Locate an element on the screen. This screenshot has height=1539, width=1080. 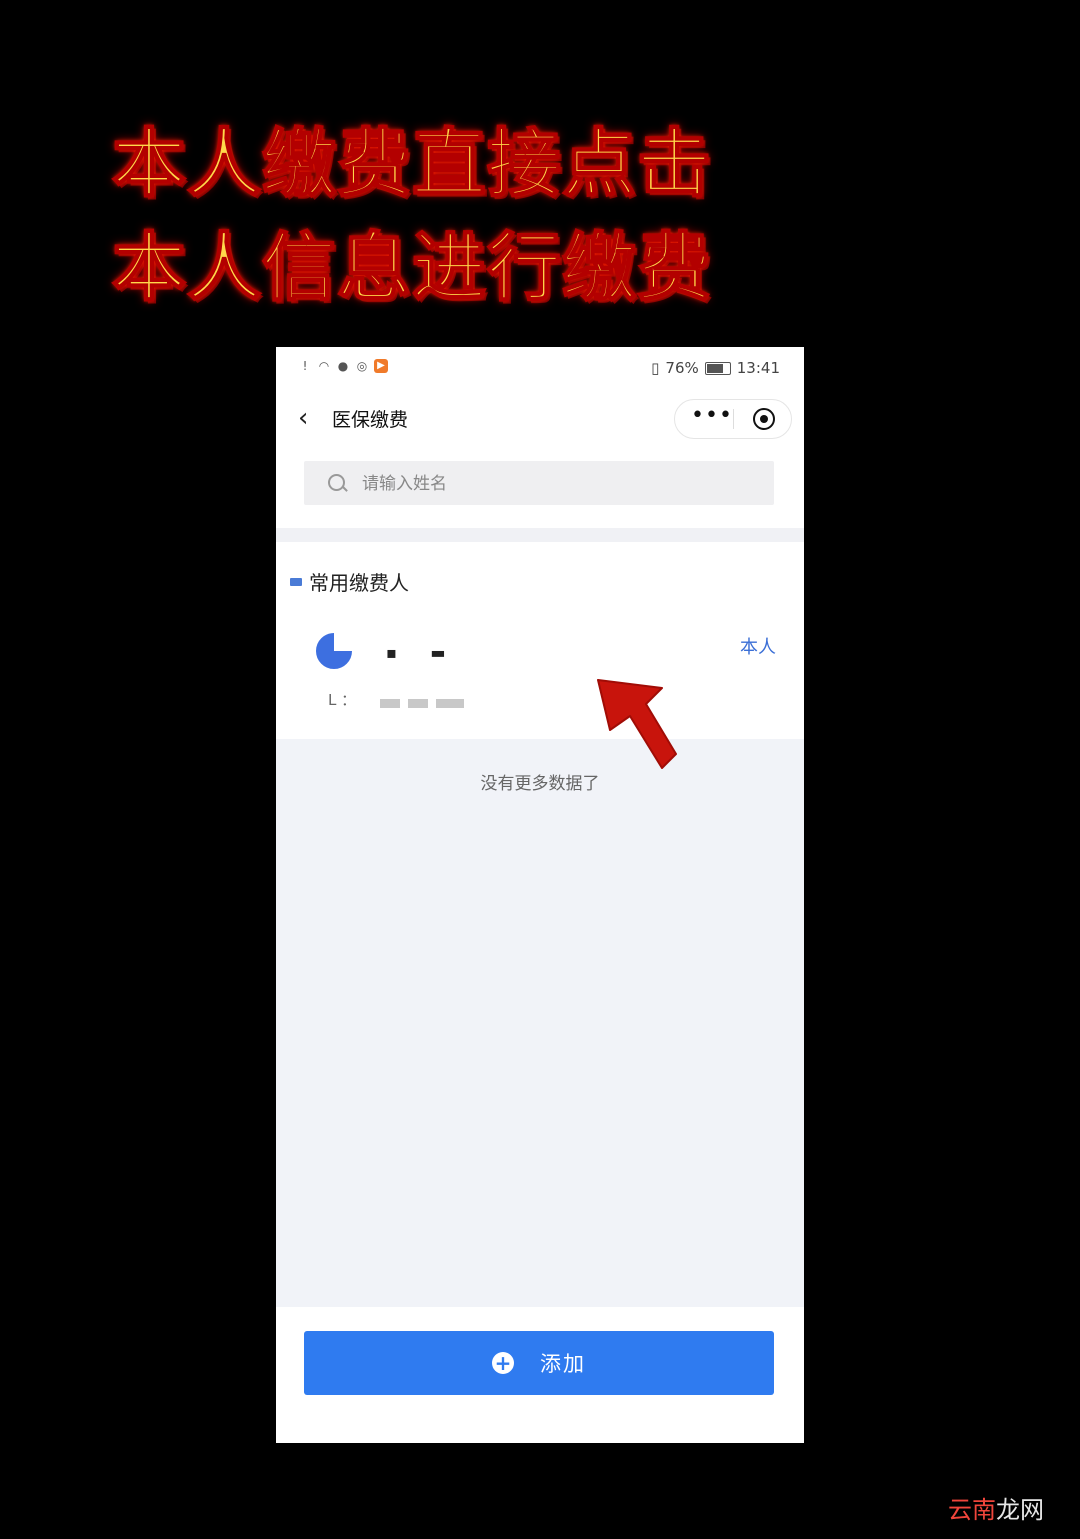
watermark: 云南龙网 is located at coordinates (996, 1507).